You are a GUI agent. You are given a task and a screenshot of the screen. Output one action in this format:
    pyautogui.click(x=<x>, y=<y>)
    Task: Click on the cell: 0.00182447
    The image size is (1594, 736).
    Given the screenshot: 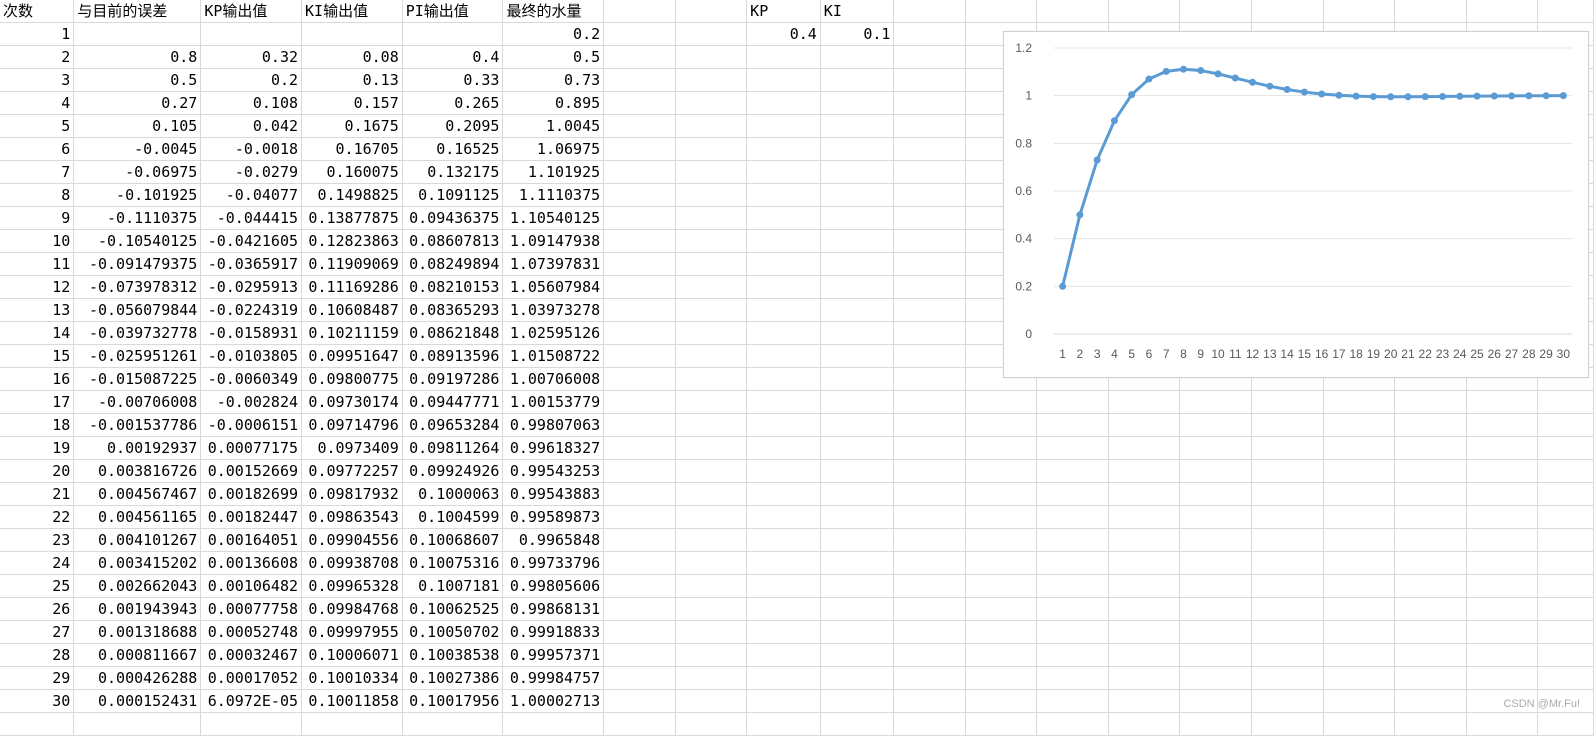 What is the action you would take?
    pyautogui.click(x=251, y=517)
    